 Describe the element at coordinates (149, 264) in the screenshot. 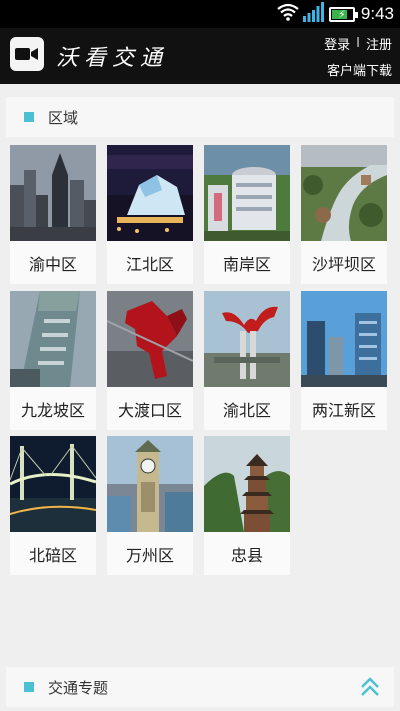

I see `region-name: 江北区` at that location.